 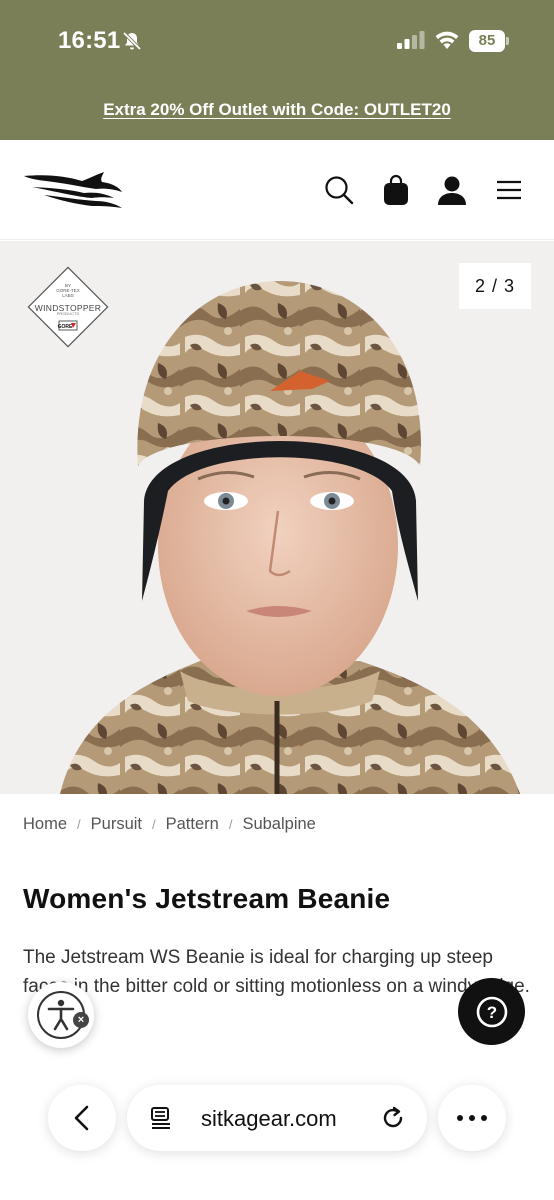 I want to click on breadcrumb-home: Home, so click(x=45, y=824).